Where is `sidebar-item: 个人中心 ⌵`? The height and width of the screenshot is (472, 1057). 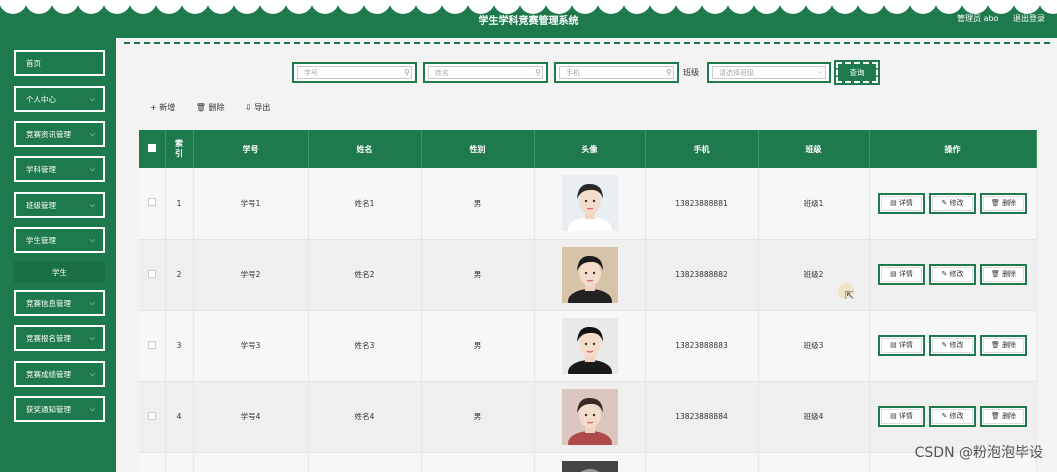 sidebar-item: 个人中心 ⌵ is located at coordinates (59, 99).